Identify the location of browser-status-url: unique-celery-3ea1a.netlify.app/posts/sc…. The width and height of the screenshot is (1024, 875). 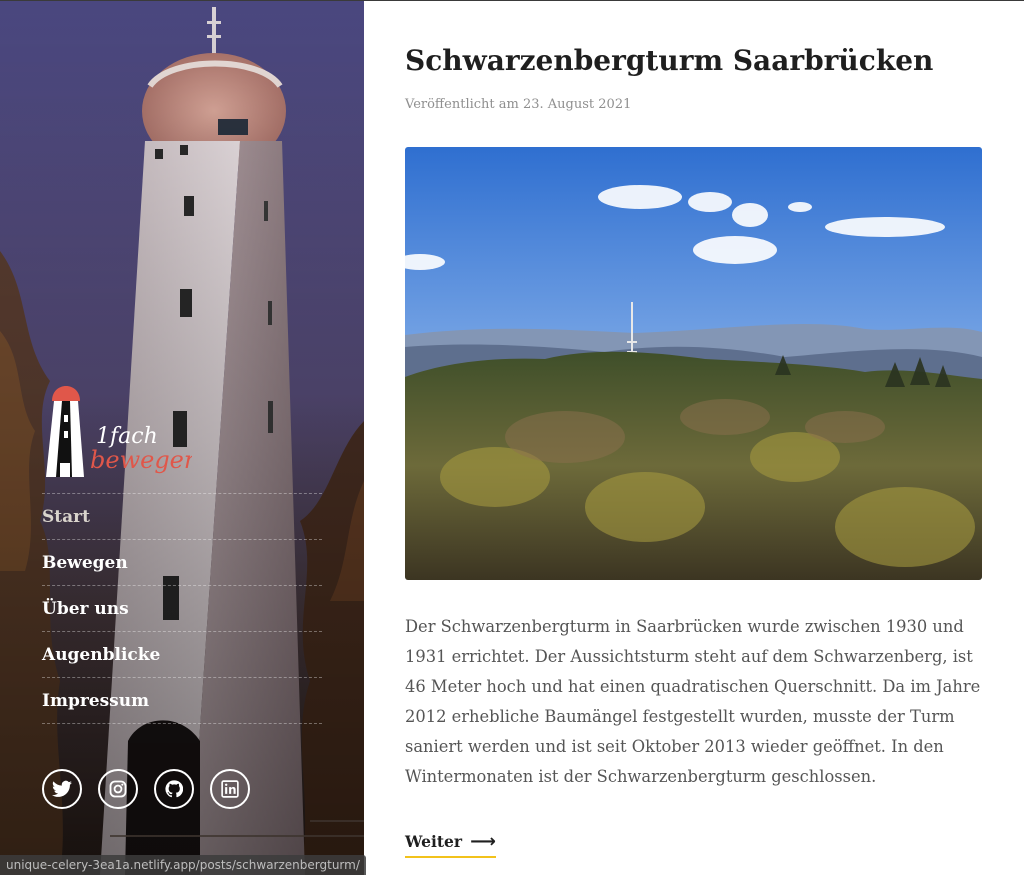
(183, 865).